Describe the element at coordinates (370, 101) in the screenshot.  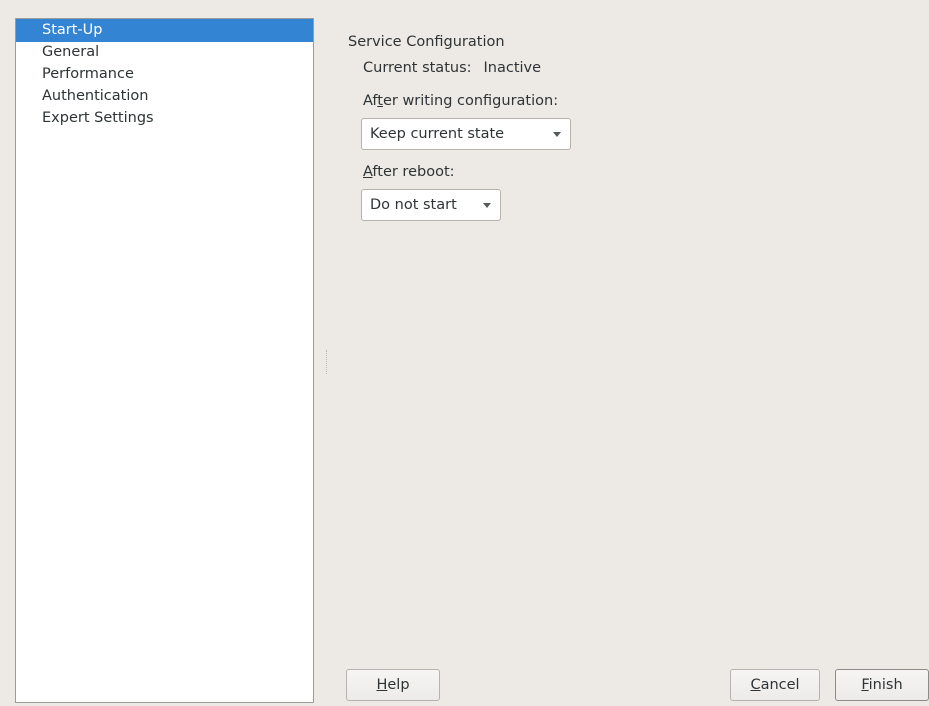
I see `after-writing-label-pre: Af` at that location.